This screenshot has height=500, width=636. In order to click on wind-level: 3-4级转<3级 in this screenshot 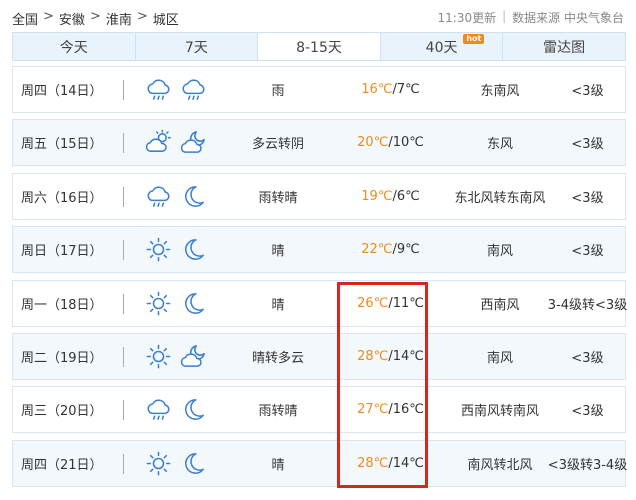, I will do `click(587, 305)`.